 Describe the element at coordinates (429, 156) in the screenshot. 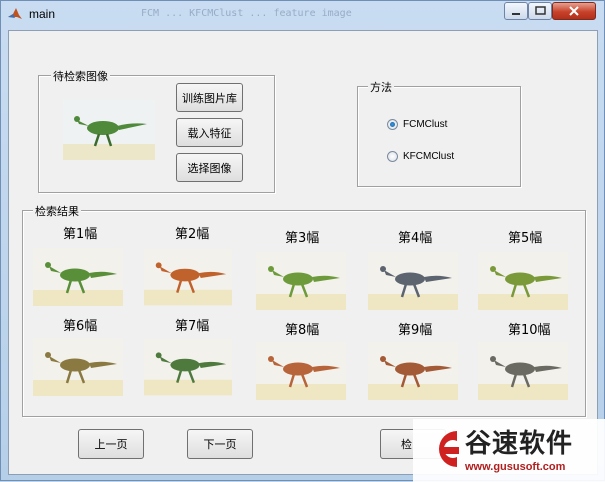

I see `radio-kfcmclust-label: KFCMClust` at that location.